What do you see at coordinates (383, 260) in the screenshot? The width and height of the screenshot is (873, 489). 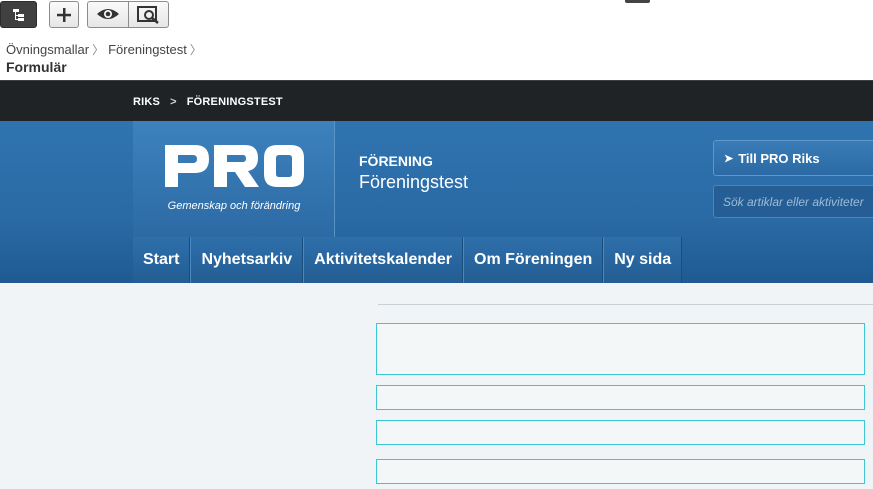 I see `nav-item-aktivitetskalender: Aktivitetskalender` at bounding box center [383, 260].